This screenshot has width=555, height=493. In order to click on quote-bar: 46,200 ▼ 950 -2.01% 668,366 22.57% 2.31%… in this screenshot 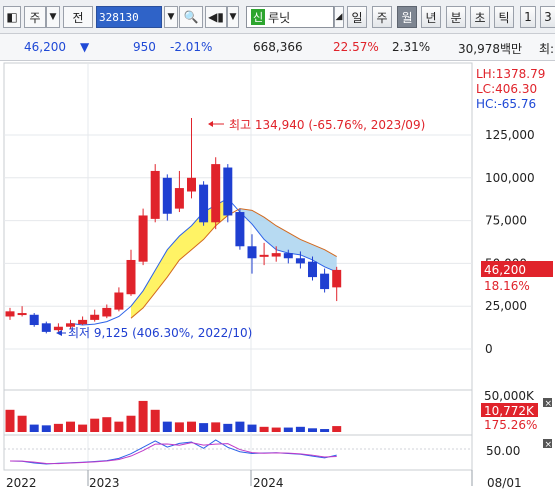, I will do `click(277, 47)`.